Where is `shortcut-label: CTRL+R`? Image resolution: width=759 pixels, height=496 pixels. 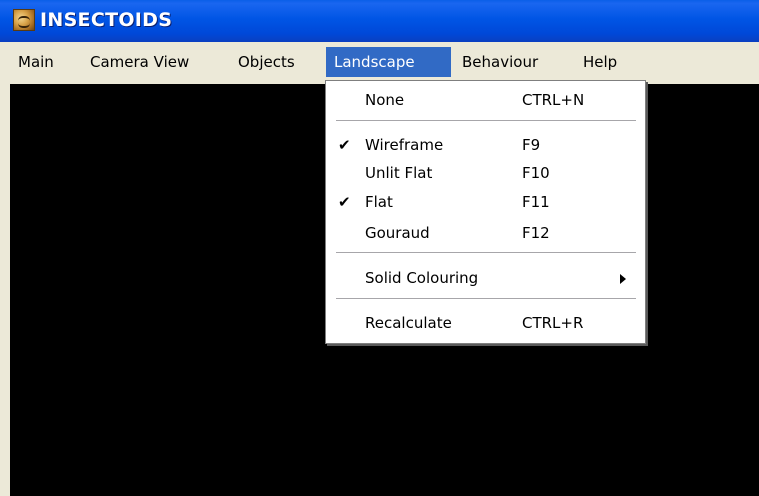
shortcut-label: CTRL+R is located at coordinates (553, 323).